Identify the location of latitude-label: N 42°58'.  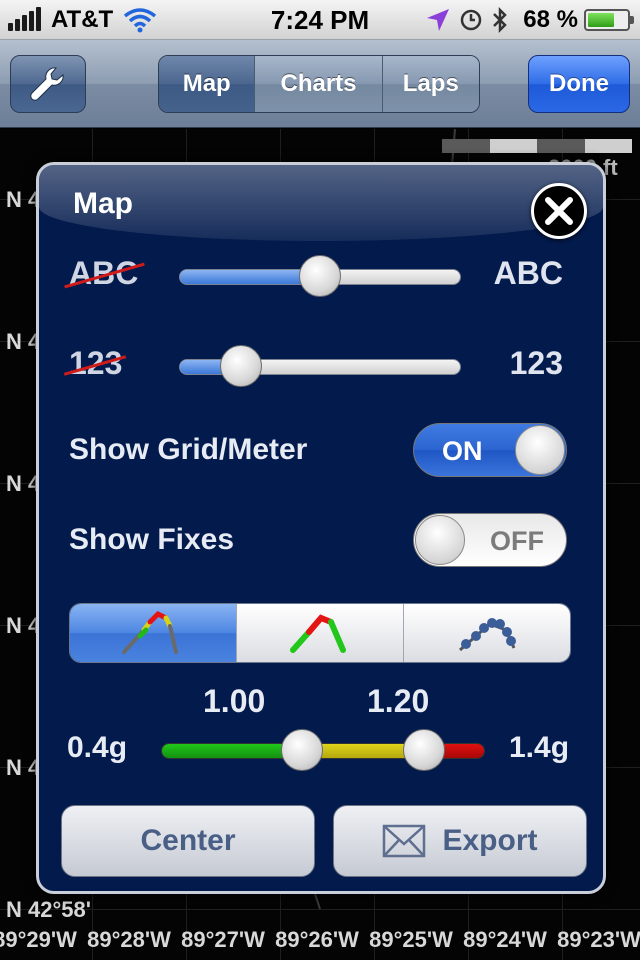
(48, 909).